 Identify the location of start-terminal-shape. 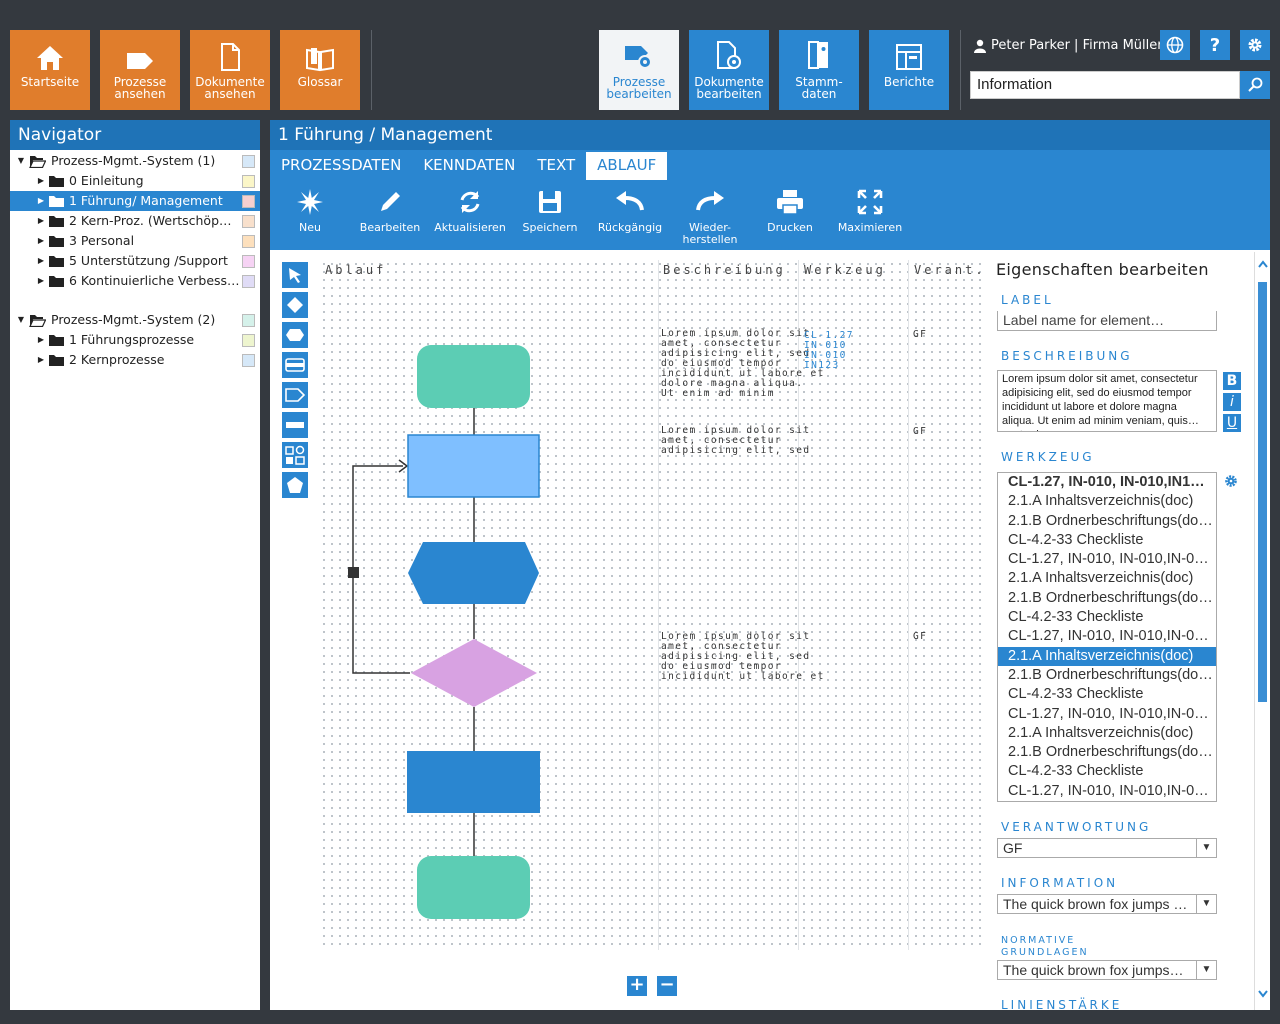
(473, 376).